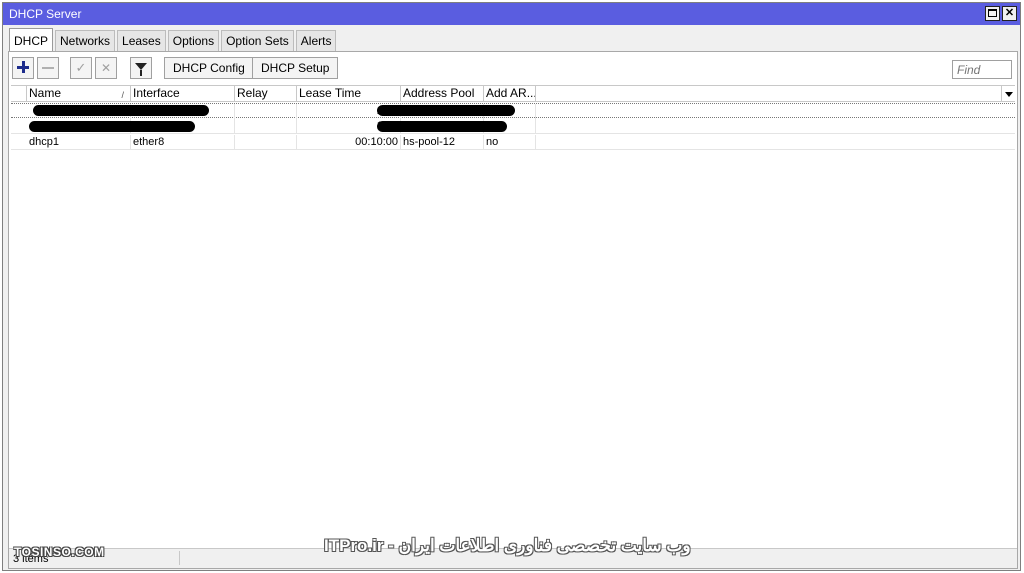 This screenshot has width=1024, height=573. Describe the element at coordinates (183, 94) in the screenshot. I see `column-interface: Interface` at that location.